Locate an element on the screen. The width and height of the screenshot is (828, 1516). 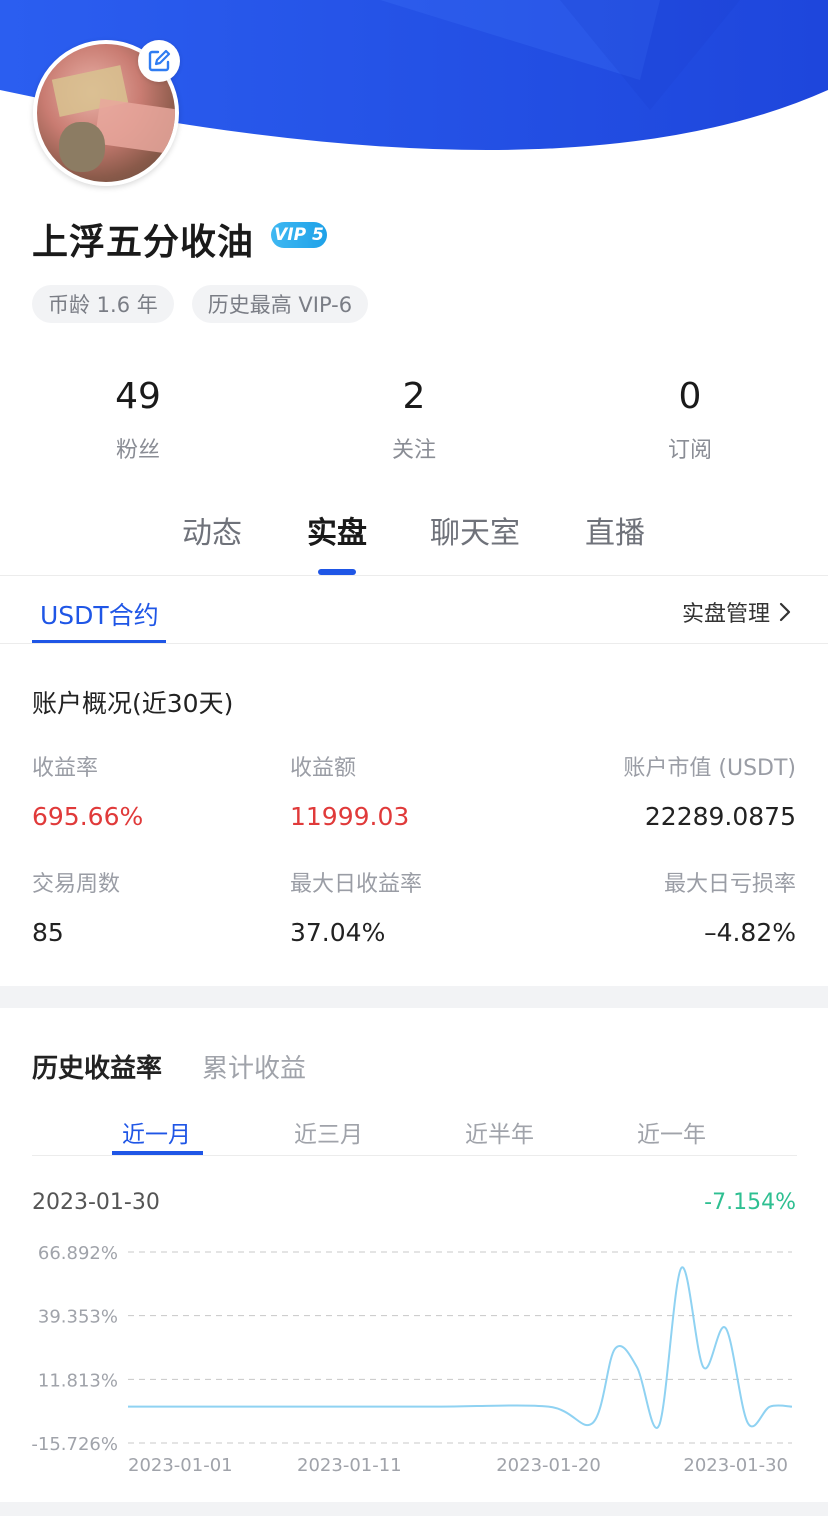
x-tick-label: 2023-01-20 is located at coordinates (548, 1465).